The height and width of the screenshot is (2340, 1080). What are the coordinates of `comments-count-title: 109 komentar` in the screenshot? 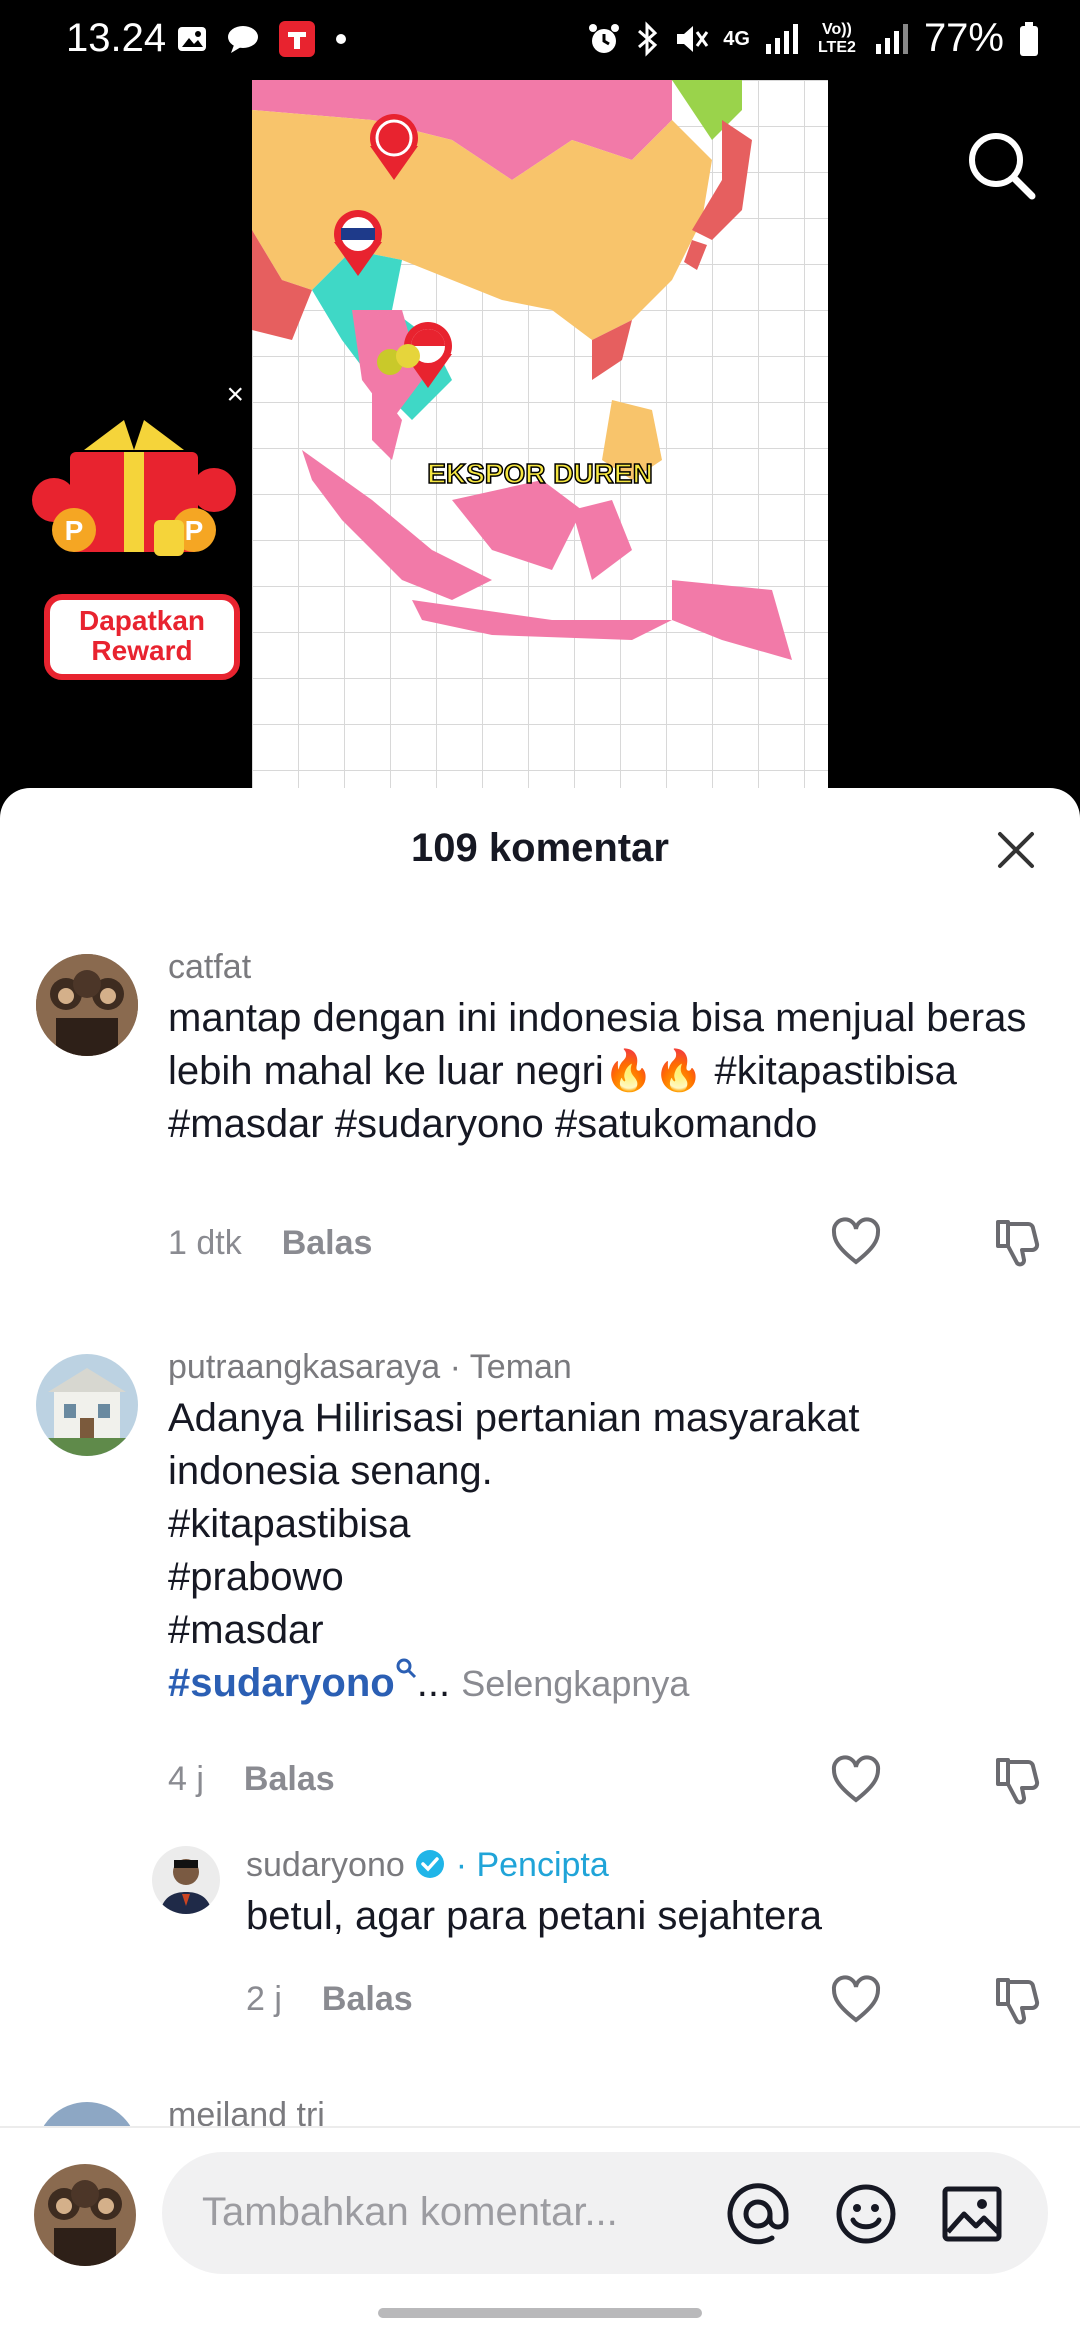 It's located at (540, 848).